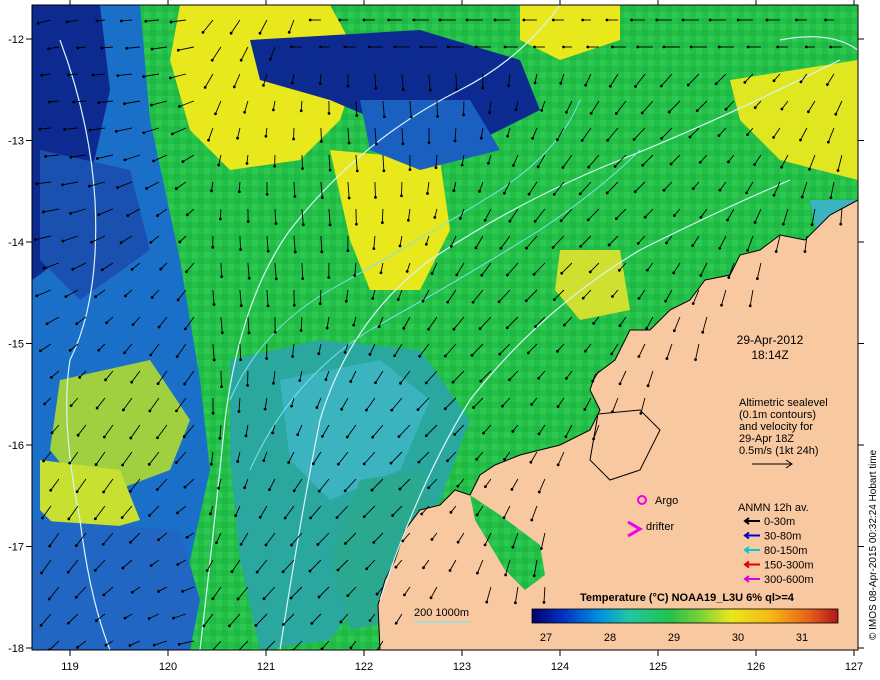 Image resolution: width=880 pixels, height=680 pixels. Describe the element at coordinates (16, 142) in the screenshot. I see `lat-tick-label: -13` at that location.